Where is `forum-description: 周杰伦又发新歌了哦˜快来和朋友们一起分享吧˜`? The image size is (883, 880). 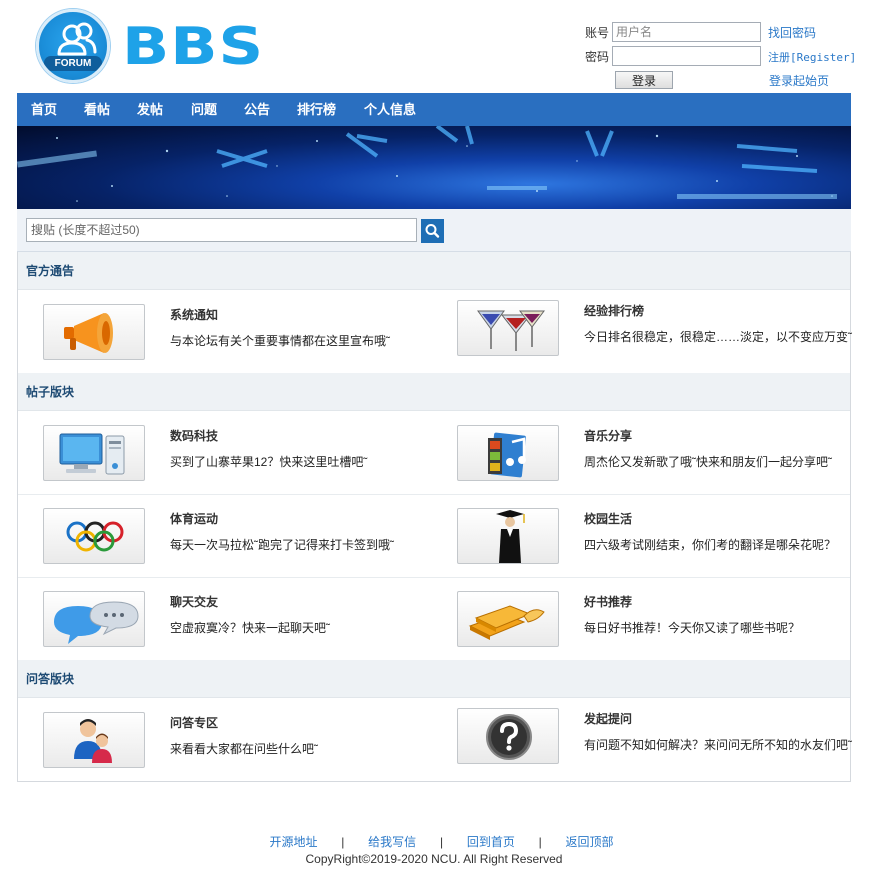
forum-description: 周杰伦又发新歌了哦˜快来和朋友们一起分享吧˜ is located at coordinates (708, 462).